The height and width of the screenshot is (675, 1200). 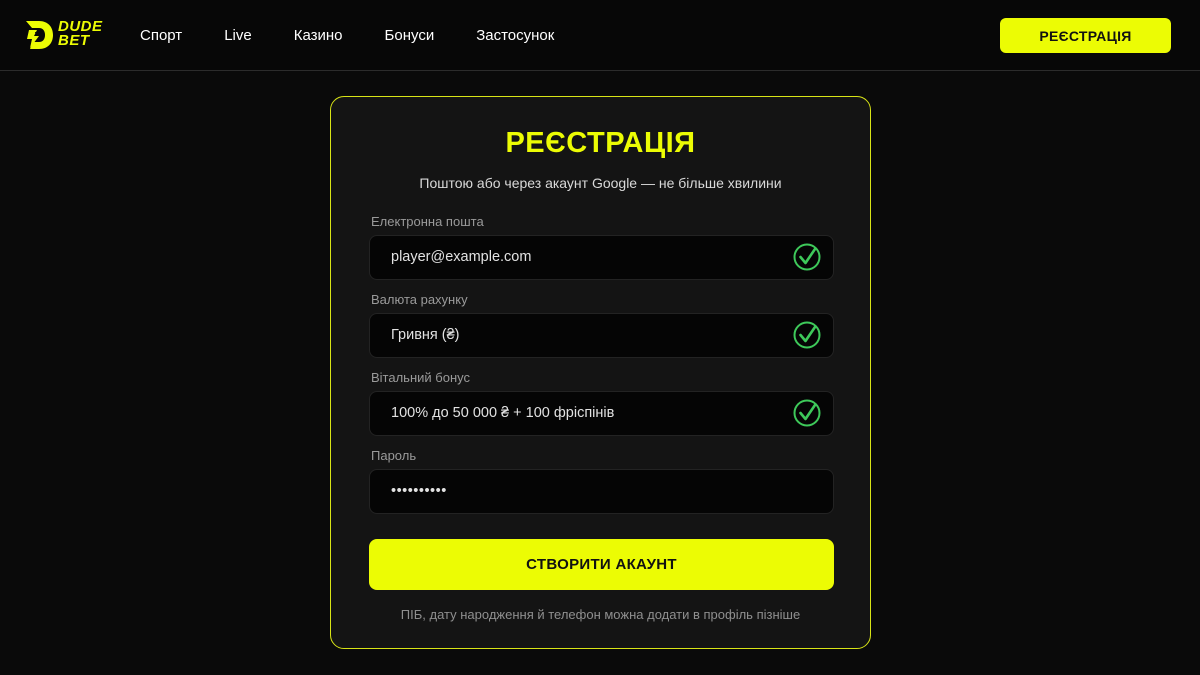 What do you see at coordinates (461, 257) in the screenshot?
I see `email-value: player@example.com` at bounding box center [461, 257].